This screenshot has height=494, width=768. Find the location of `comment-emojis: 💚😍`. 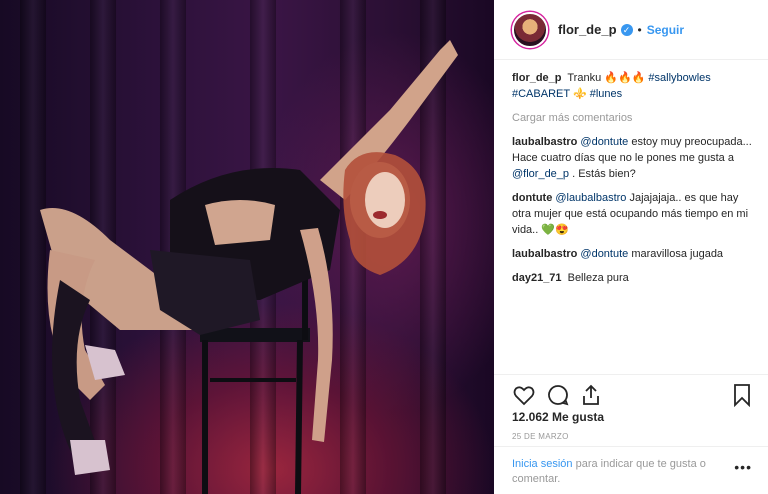

comment-emojis: 💚😍 is located at coordinates (555, 230).